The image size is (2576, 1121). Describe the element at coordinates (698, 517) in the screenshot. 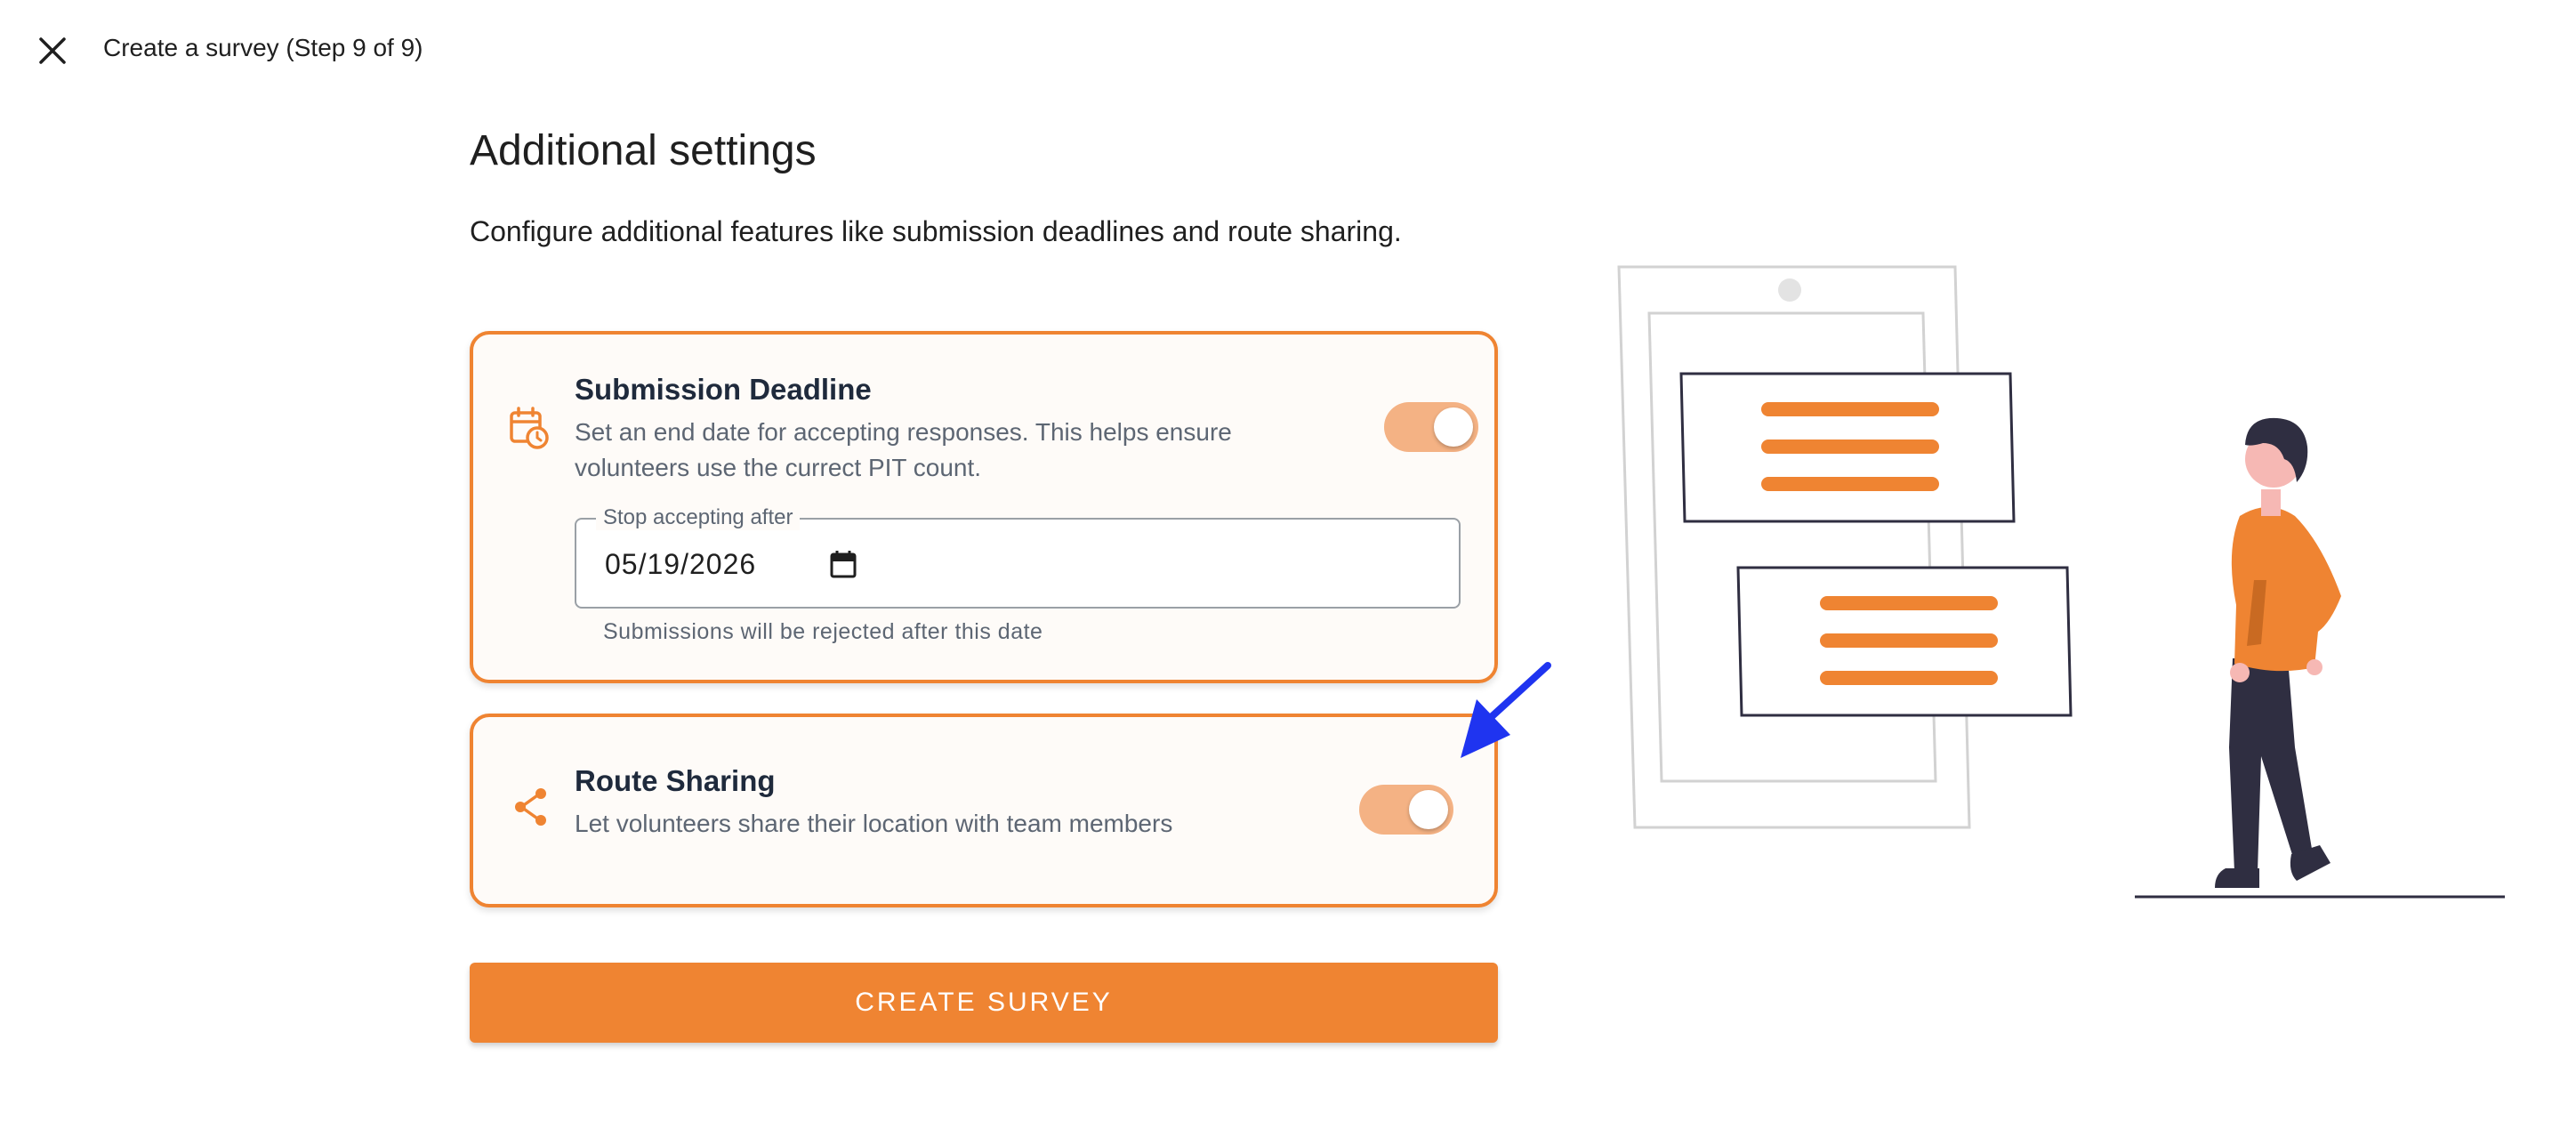

I see `date-field-label: Stop accepting after` at that location.